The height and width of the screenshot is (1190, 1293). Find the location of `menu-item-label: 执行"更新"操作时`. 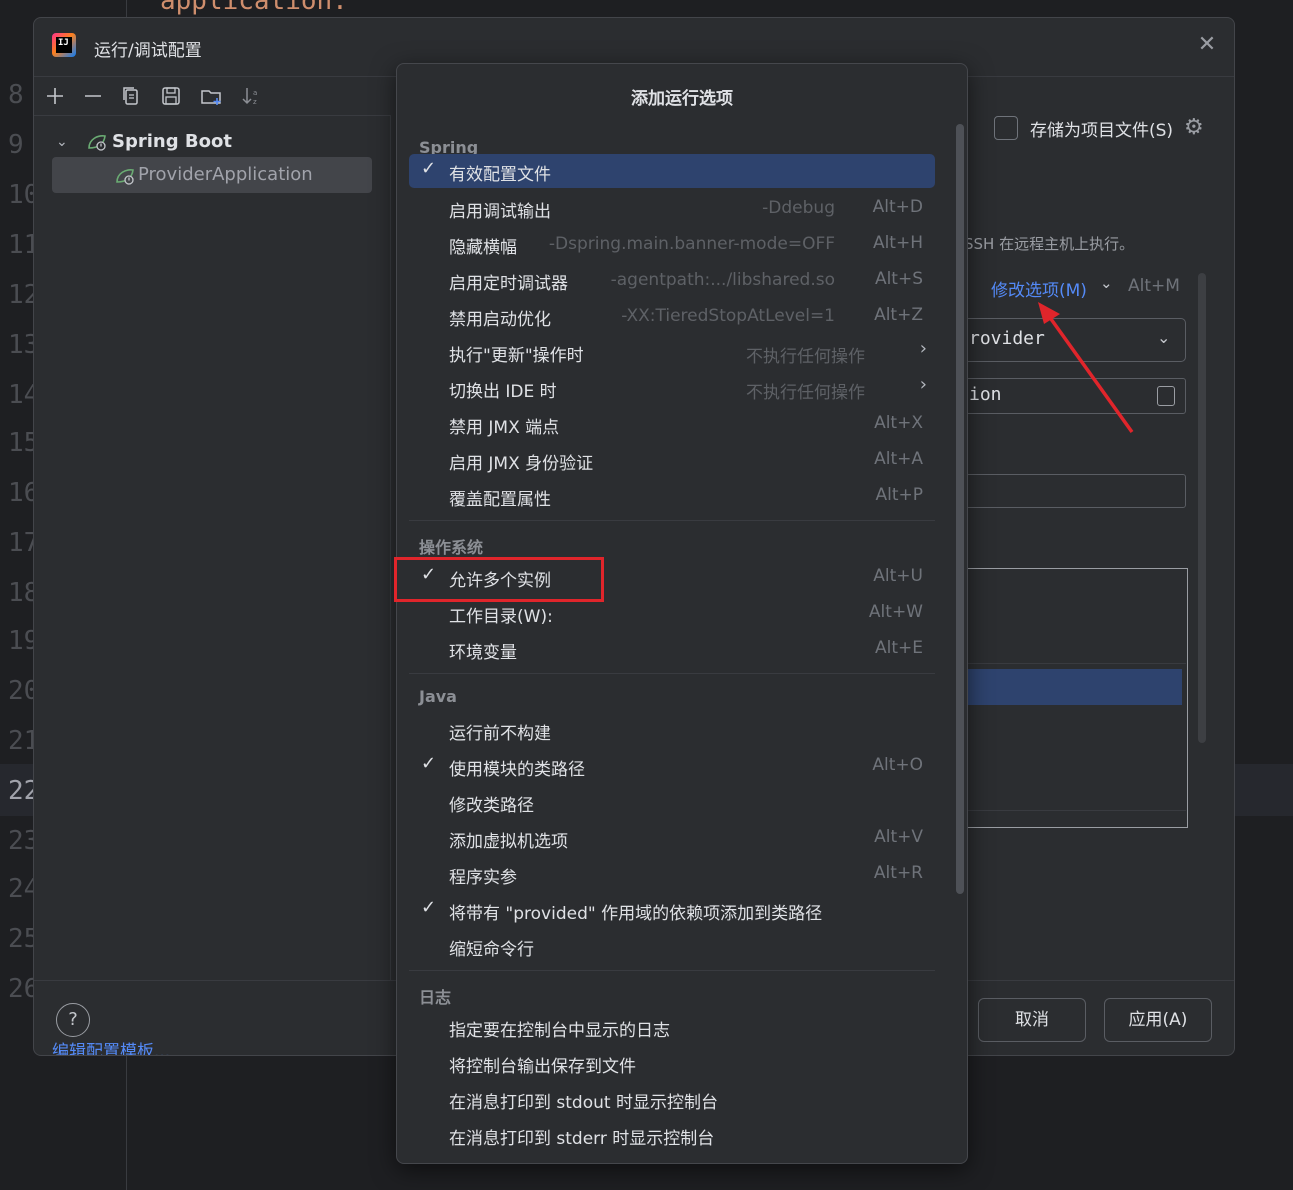

menu-item-label: 执行"更新"操作时 is located at coordinates (516, 356).